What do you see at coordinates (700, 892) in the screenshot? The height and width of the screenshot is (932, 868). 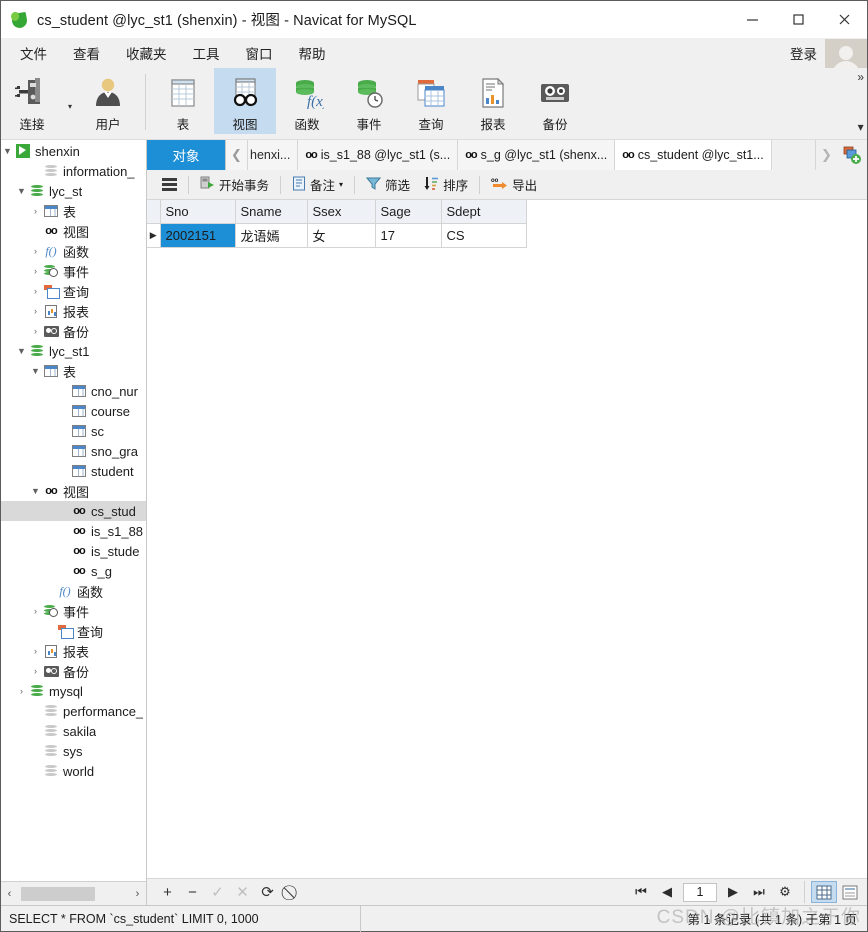 I see `page-number-input: 1` at bounding box center [700, 892].